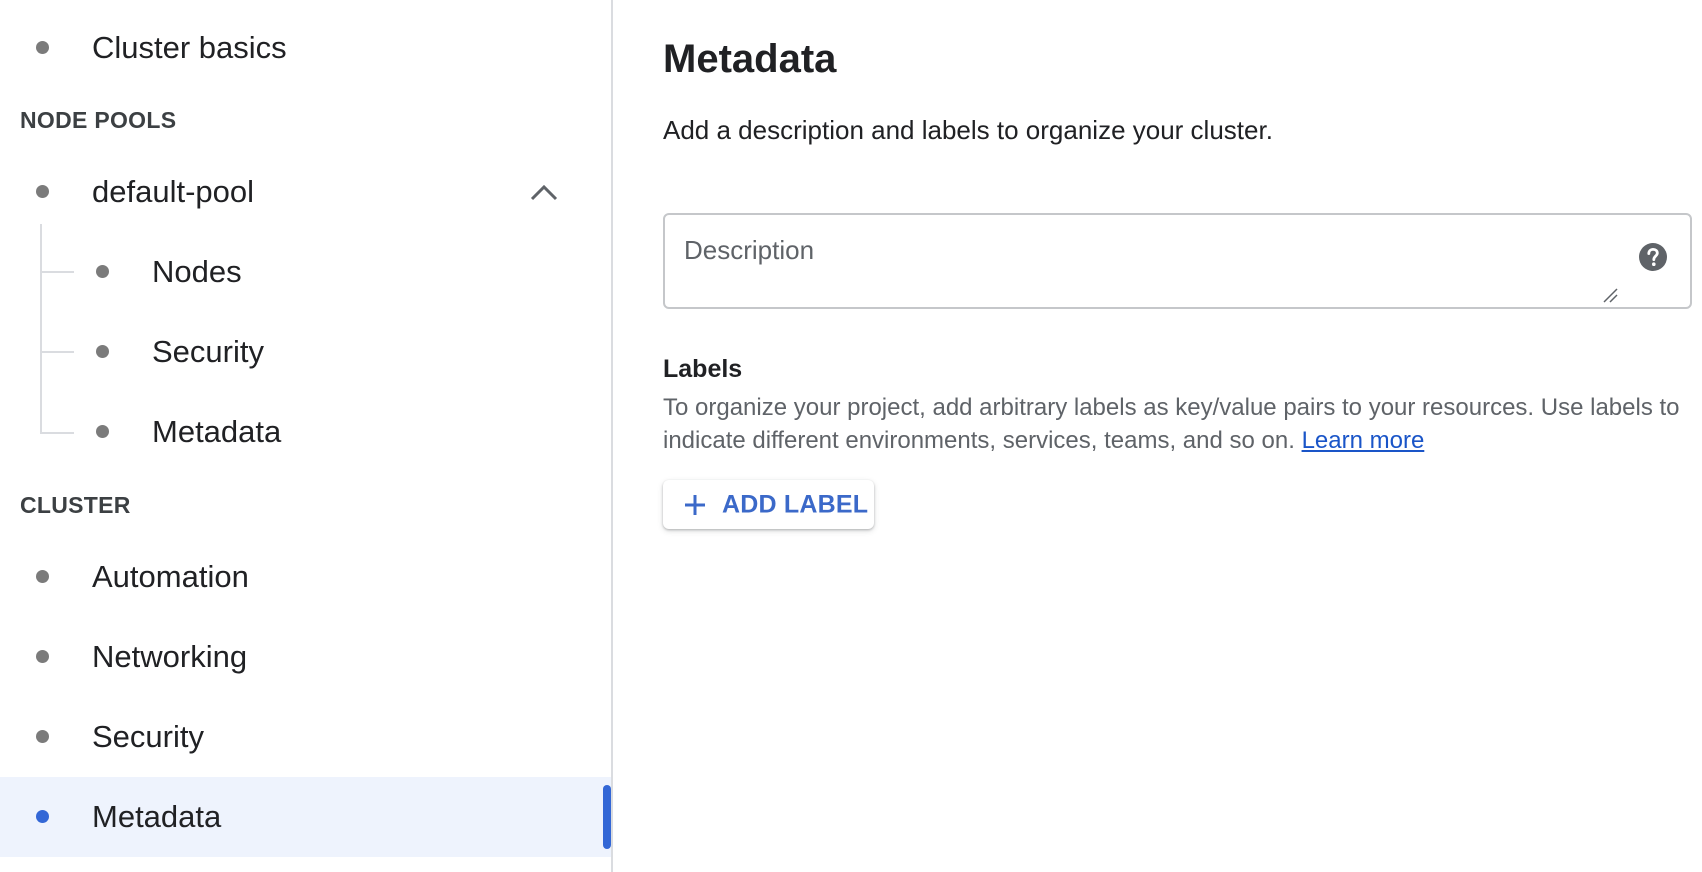 This screenshot has width=1702, height=872. I want to click on description-field: Description, so click(1177, 261).